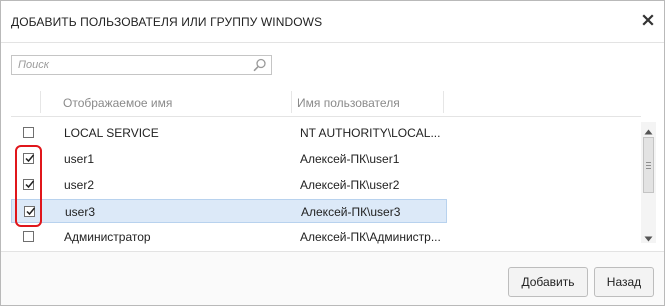 Image resolution: width=665 pixels, height=306 pixels. I want to click on row-display-name: user3, so click(80, 212).